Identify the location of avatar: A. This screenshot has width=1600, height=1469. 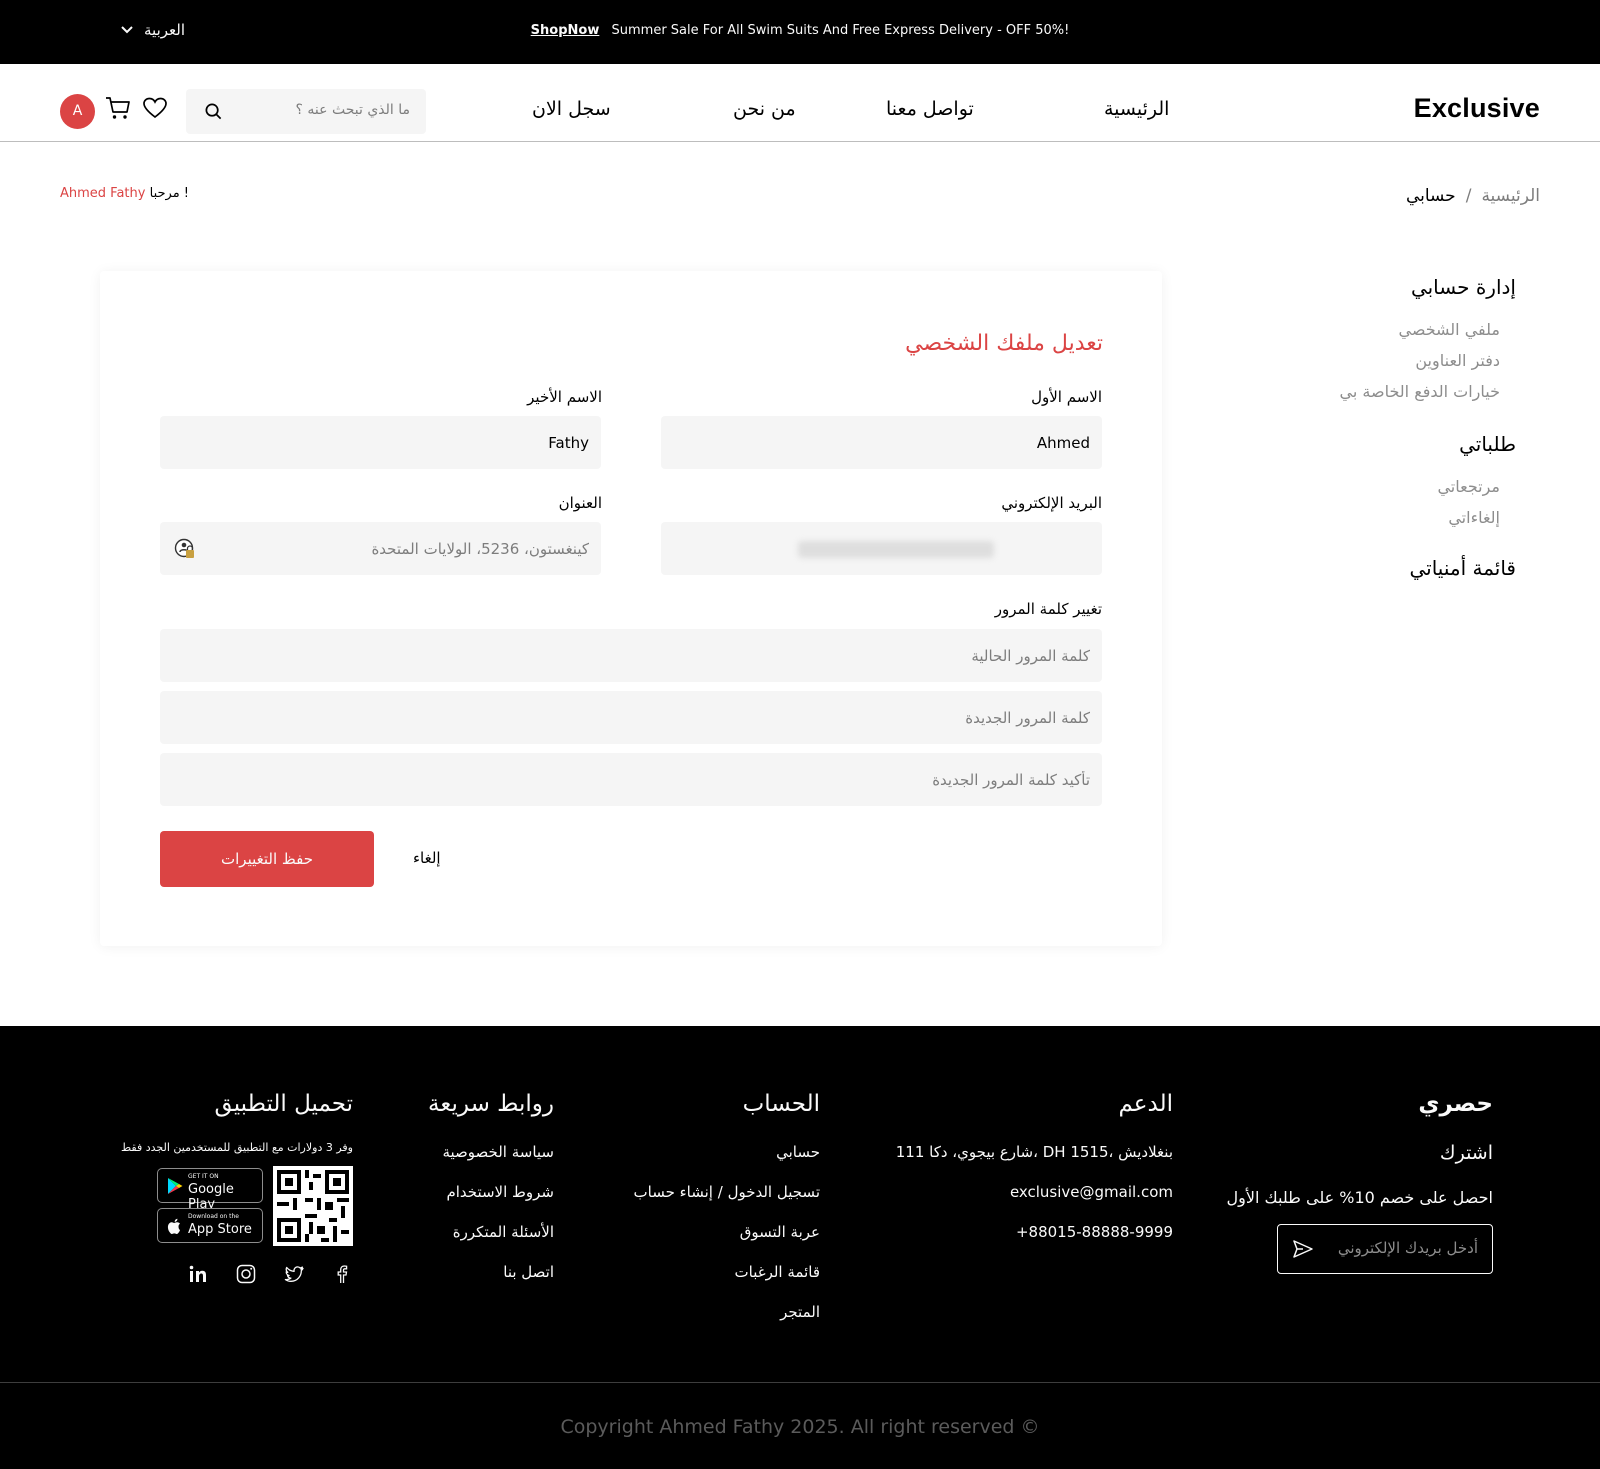
(77, 111).